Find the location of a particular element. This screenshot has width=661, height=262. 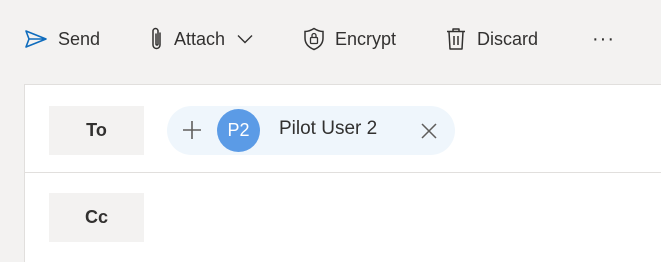

close-icon is located at coordinates (429, 131).